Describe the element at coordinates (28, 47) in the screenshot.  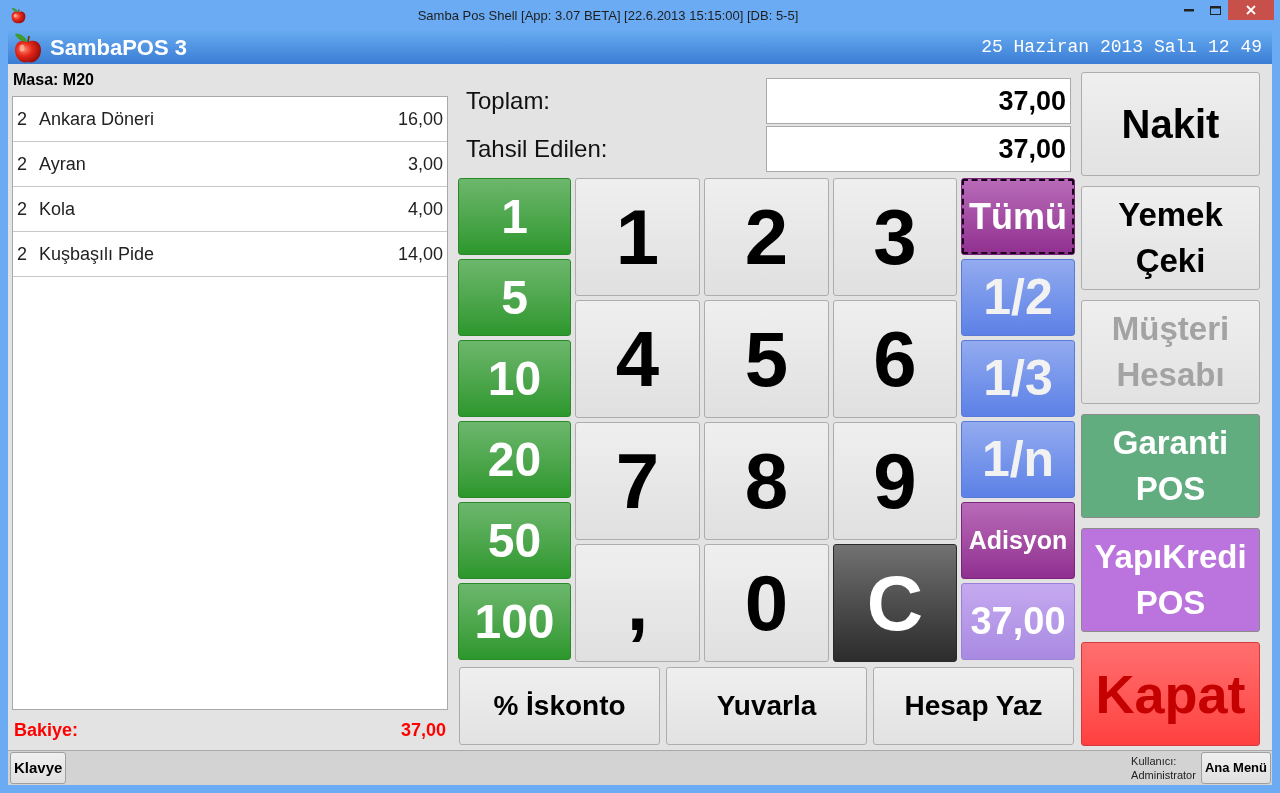
I see `apple-logo-icon` at that location.